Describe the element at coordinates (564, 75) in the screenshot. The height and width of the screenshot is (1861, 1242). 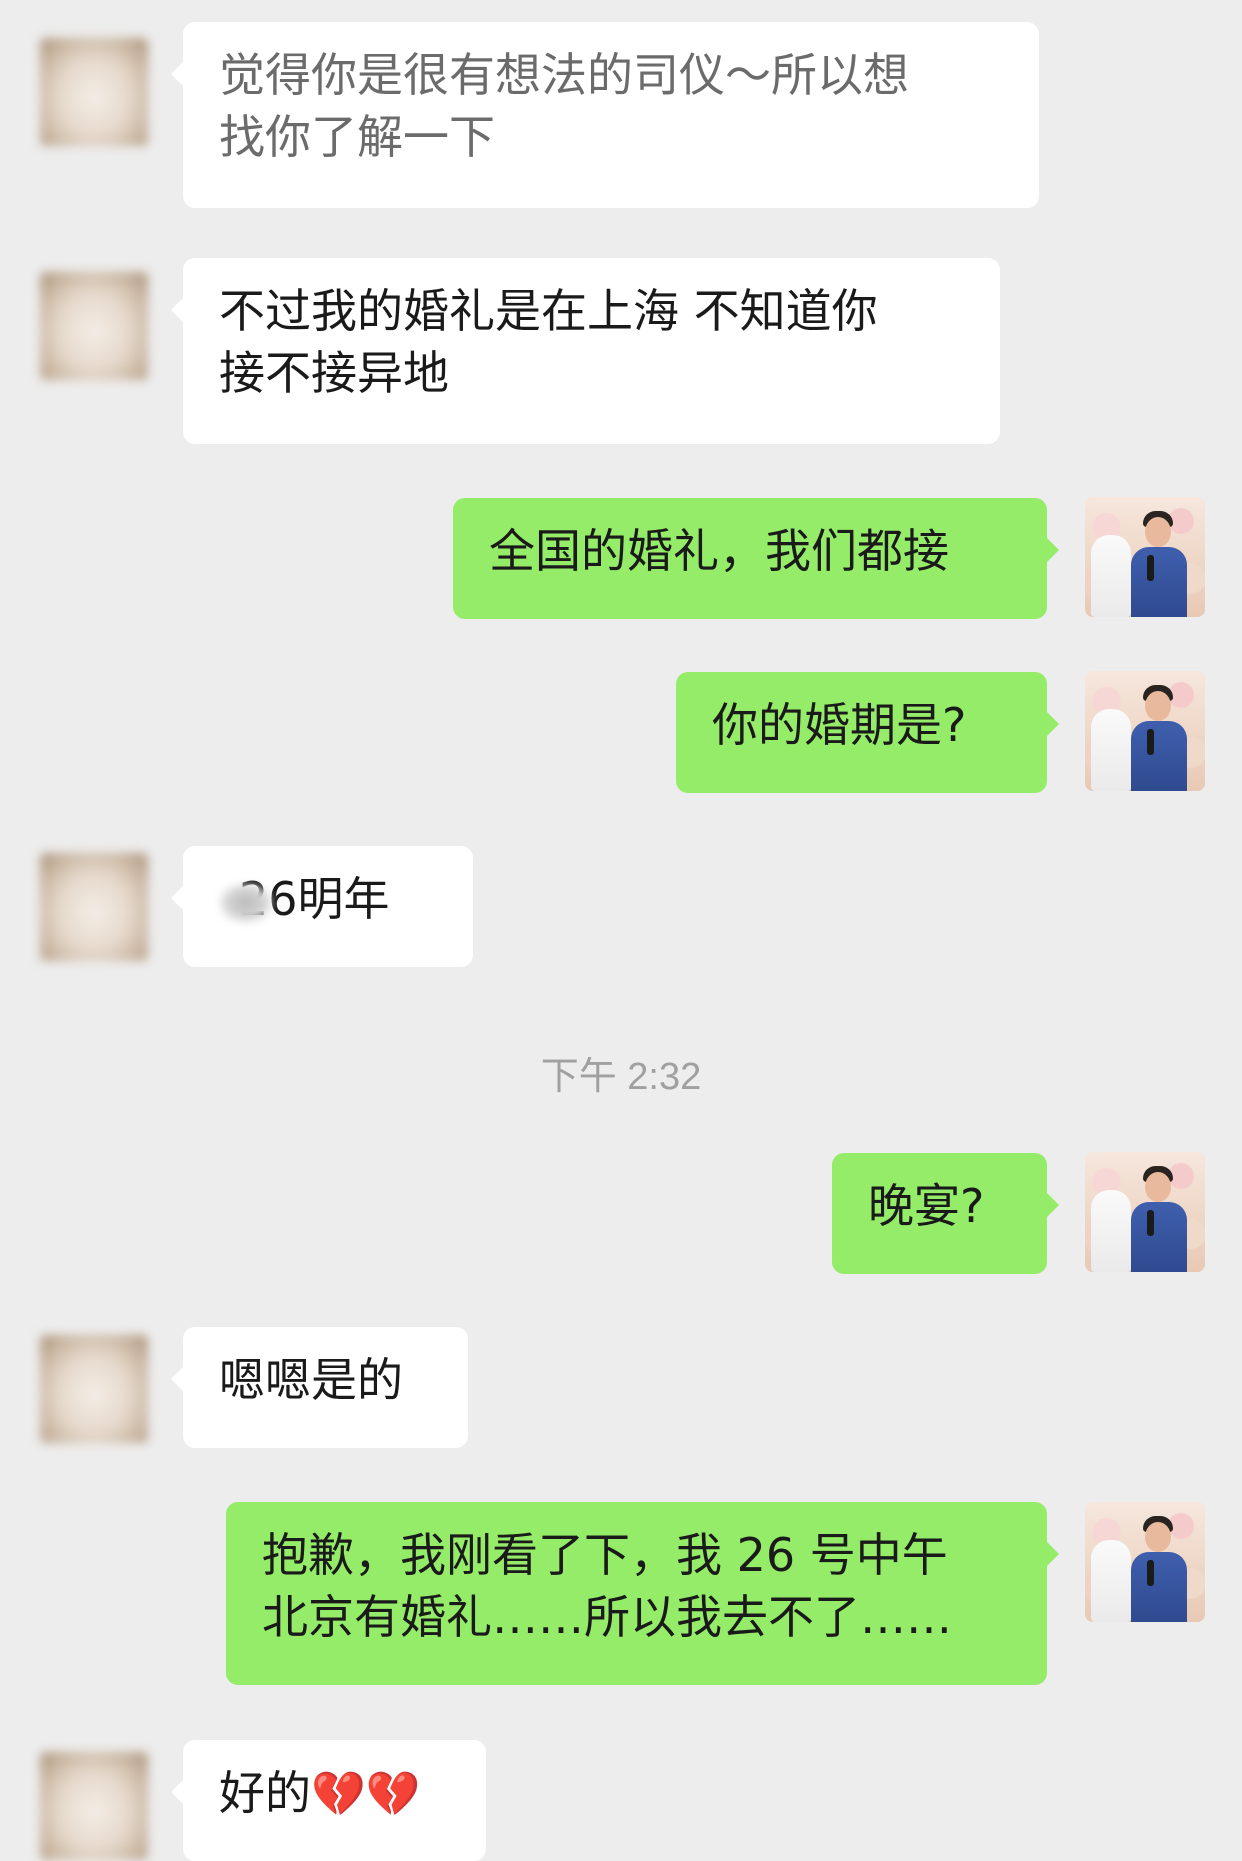
I see `message-line: 觉得你是很有想法的司仪～所以想` at that location.